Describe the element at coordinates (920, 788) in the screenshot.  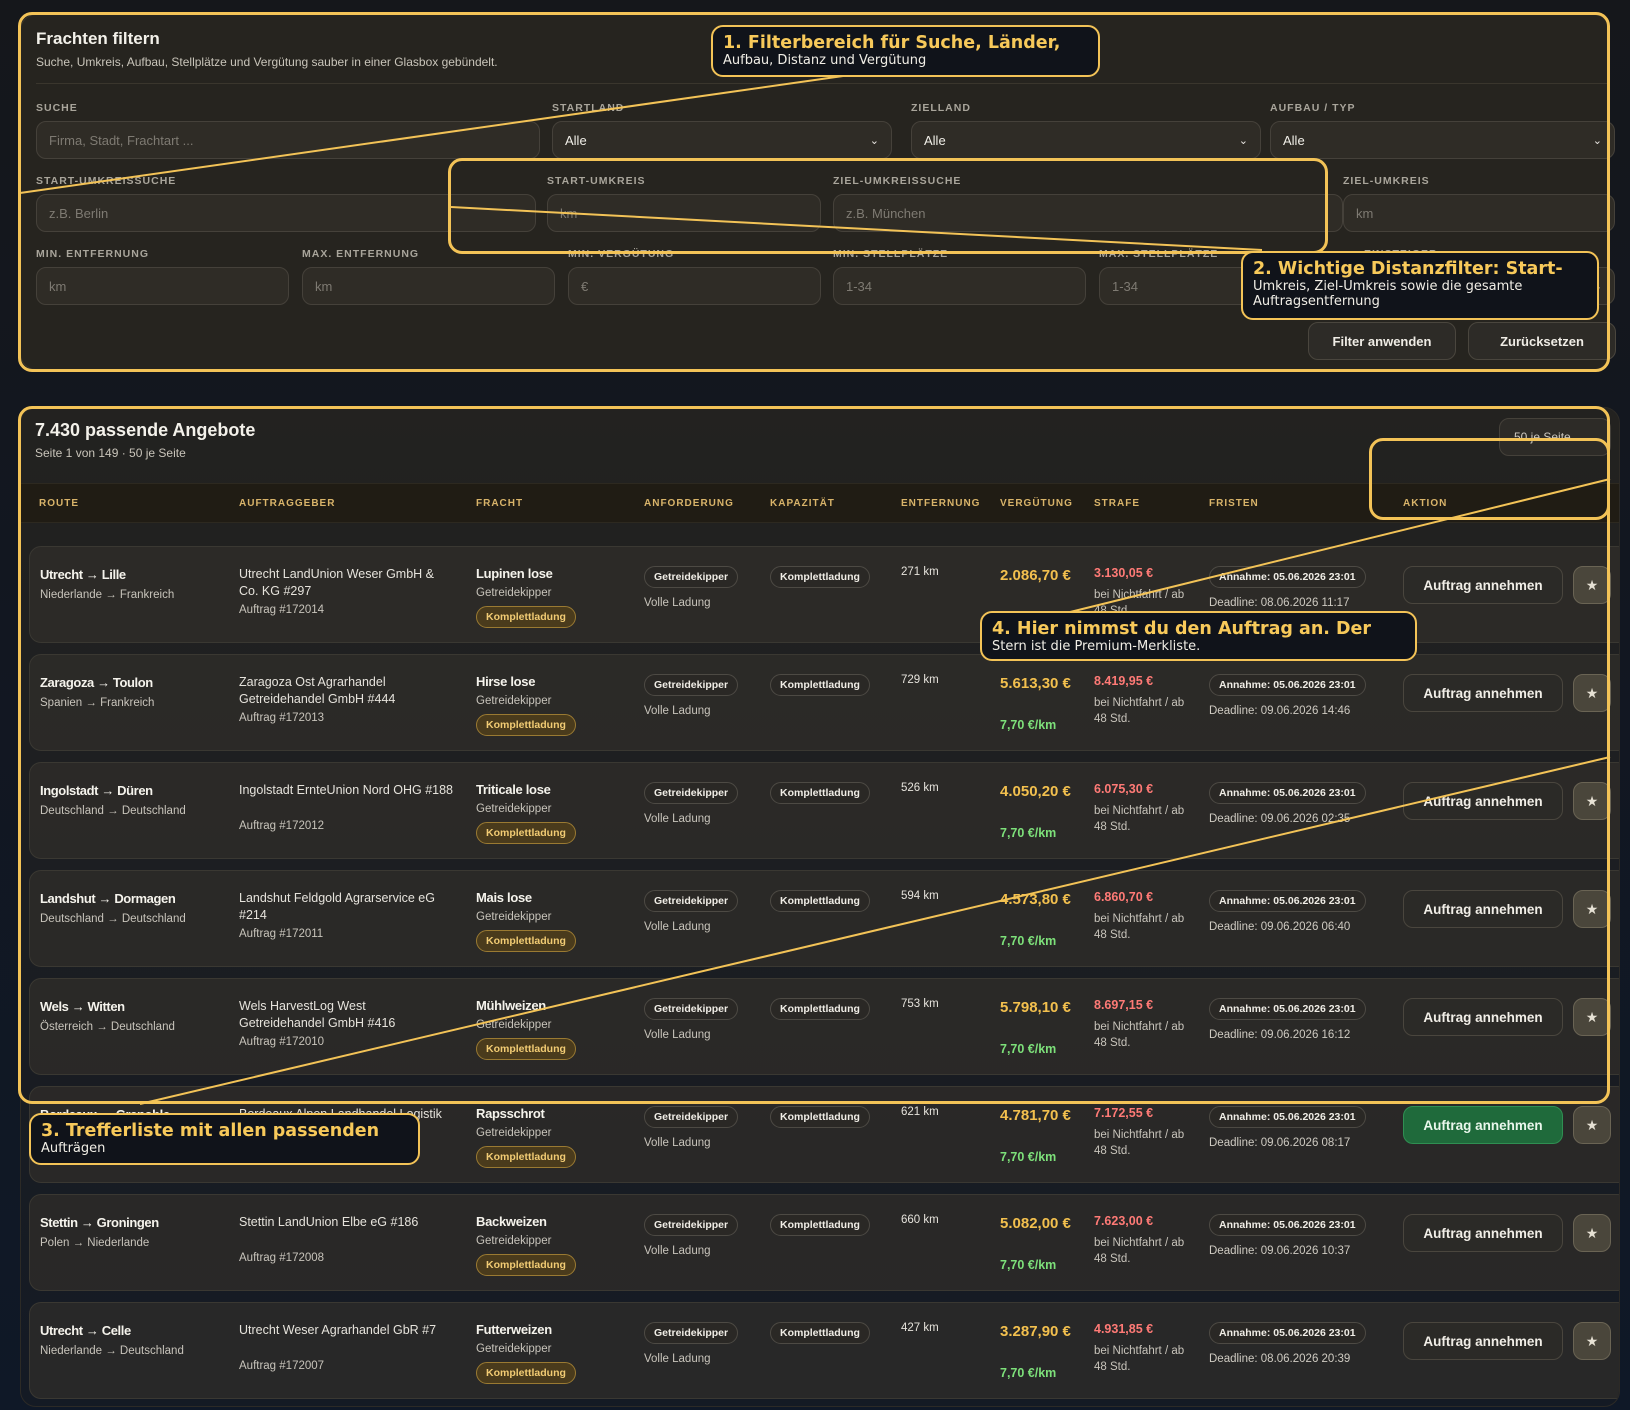
I see `distance-value: 526 km` at that location.